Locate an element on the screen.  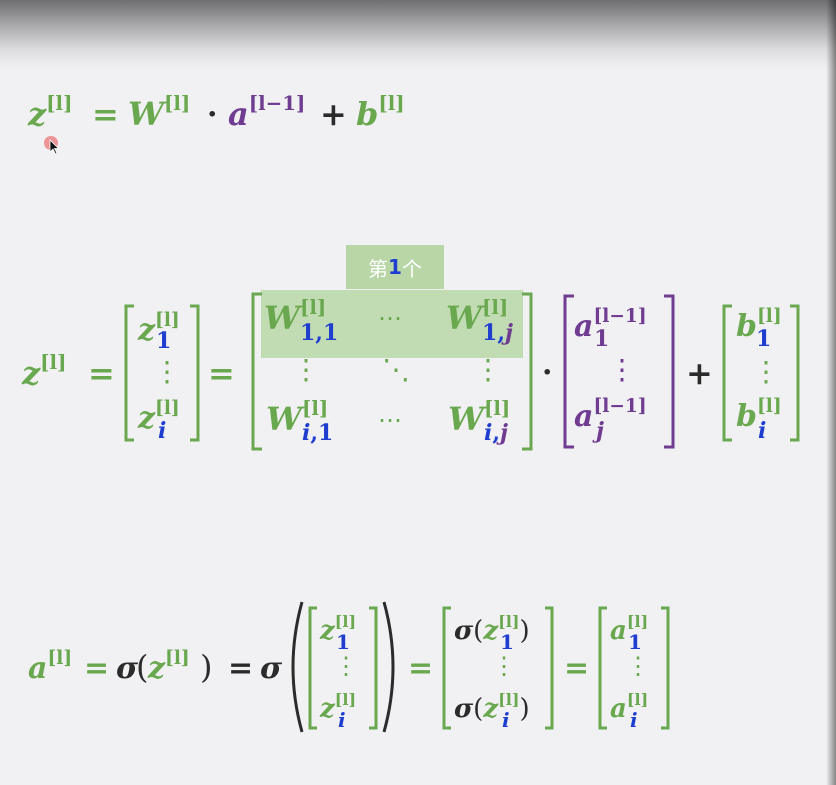
a-vector-sub-j: j is located at coordinates (600, 431).